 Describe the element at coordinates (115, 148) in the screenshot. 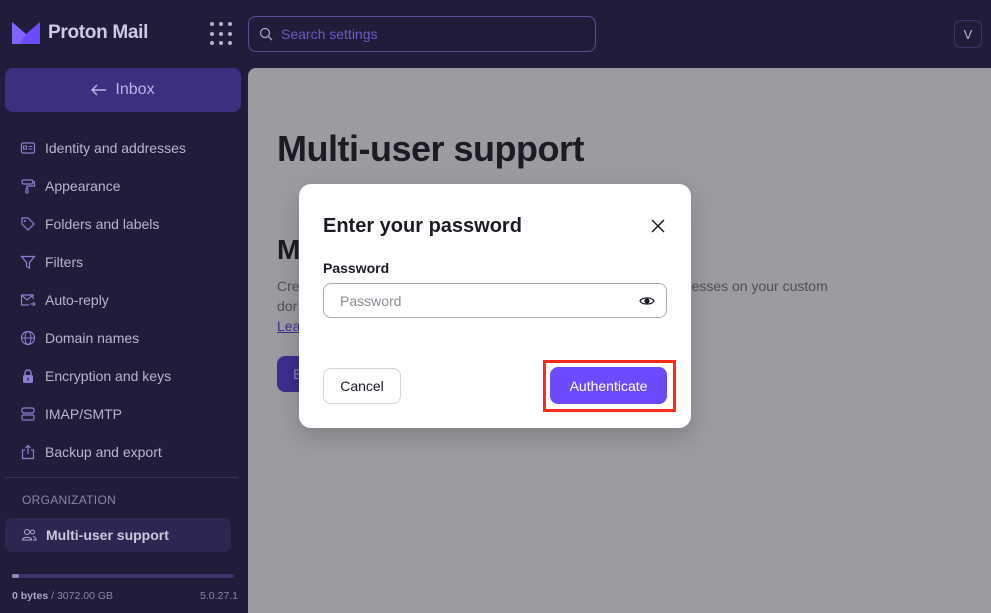

I see `sidebar-item-label: Identity and addresses` at that location.